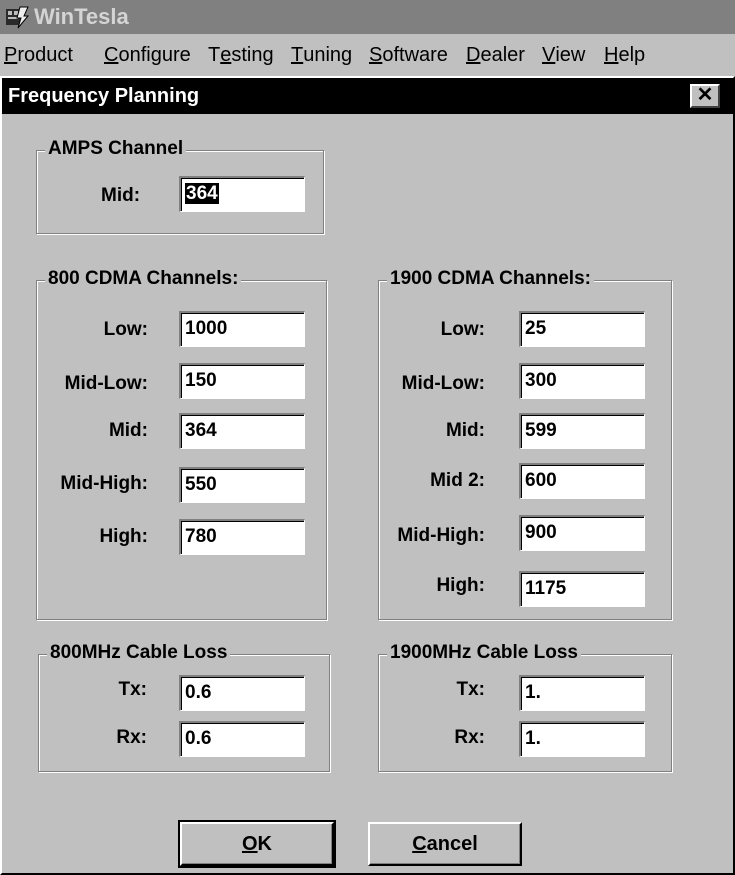 The image size is (735, 875). I want to click on cdma800-midhigh-label: Mid-High:, so click(104, 483).